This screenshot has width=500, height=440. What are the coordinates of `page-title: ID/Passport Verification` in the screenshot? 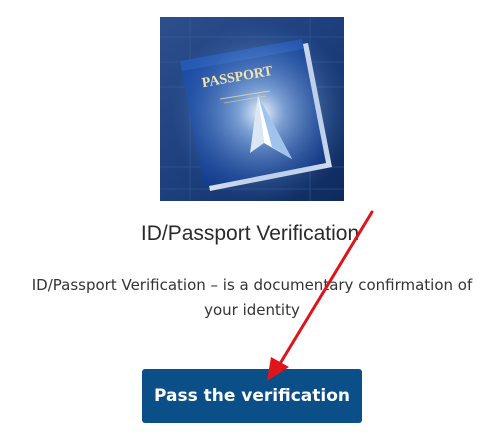 It's located at (250, 233).